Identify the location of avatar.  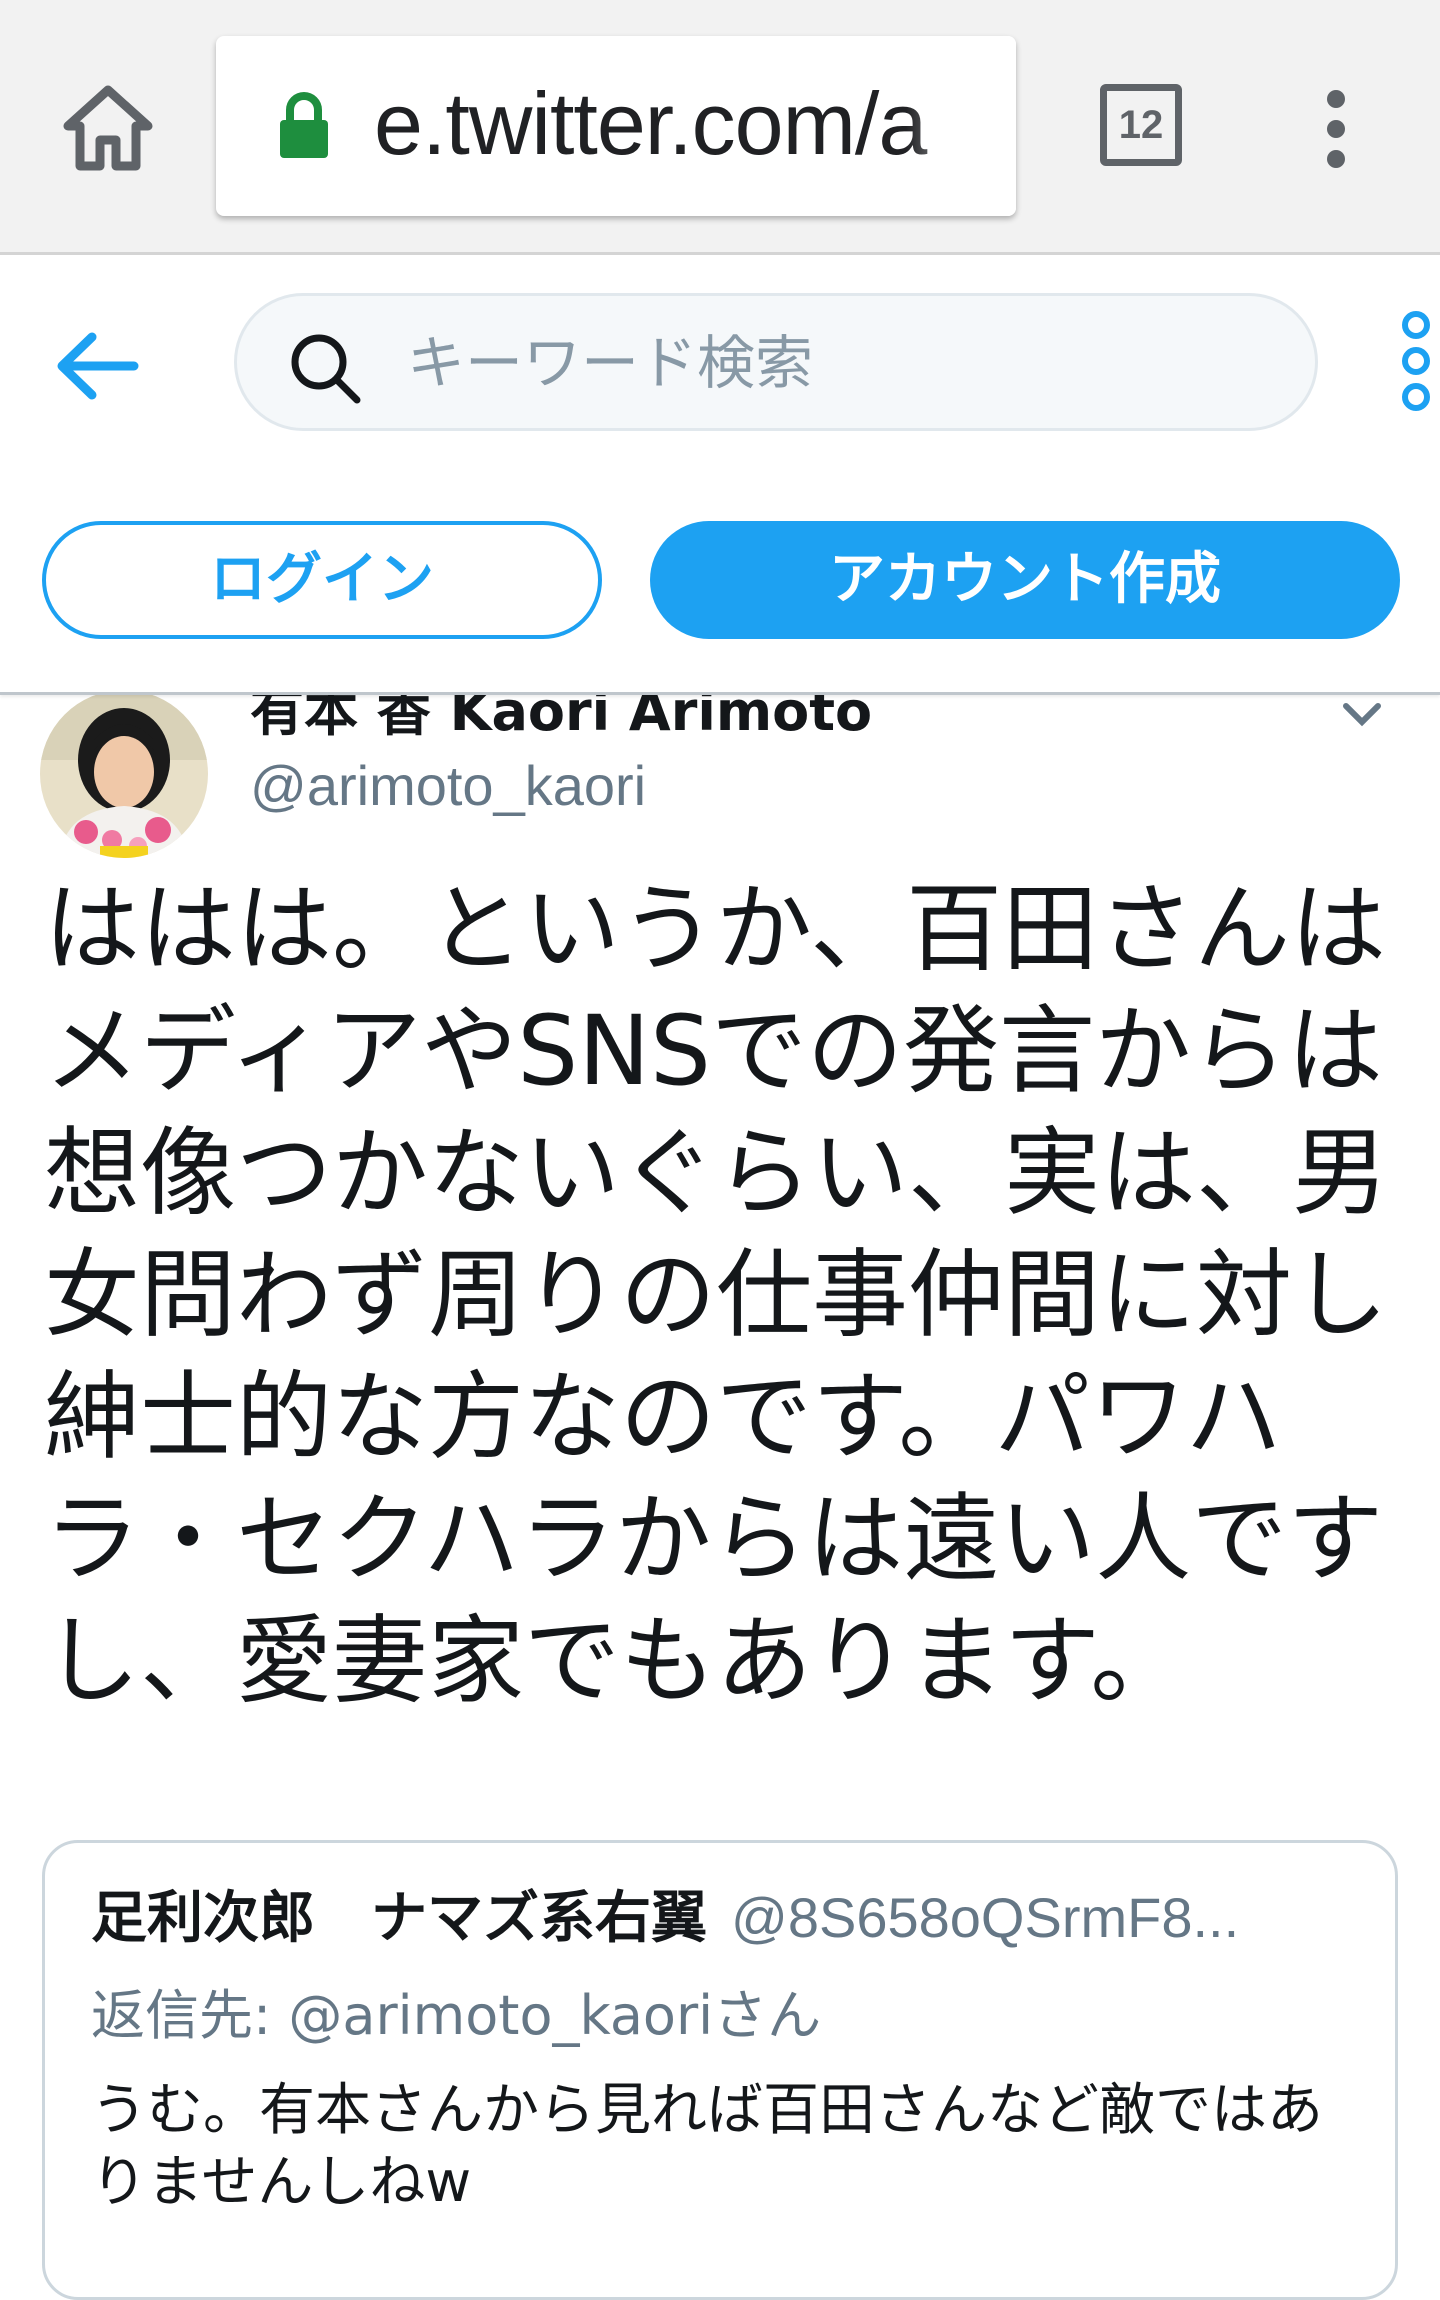
(124, 774).